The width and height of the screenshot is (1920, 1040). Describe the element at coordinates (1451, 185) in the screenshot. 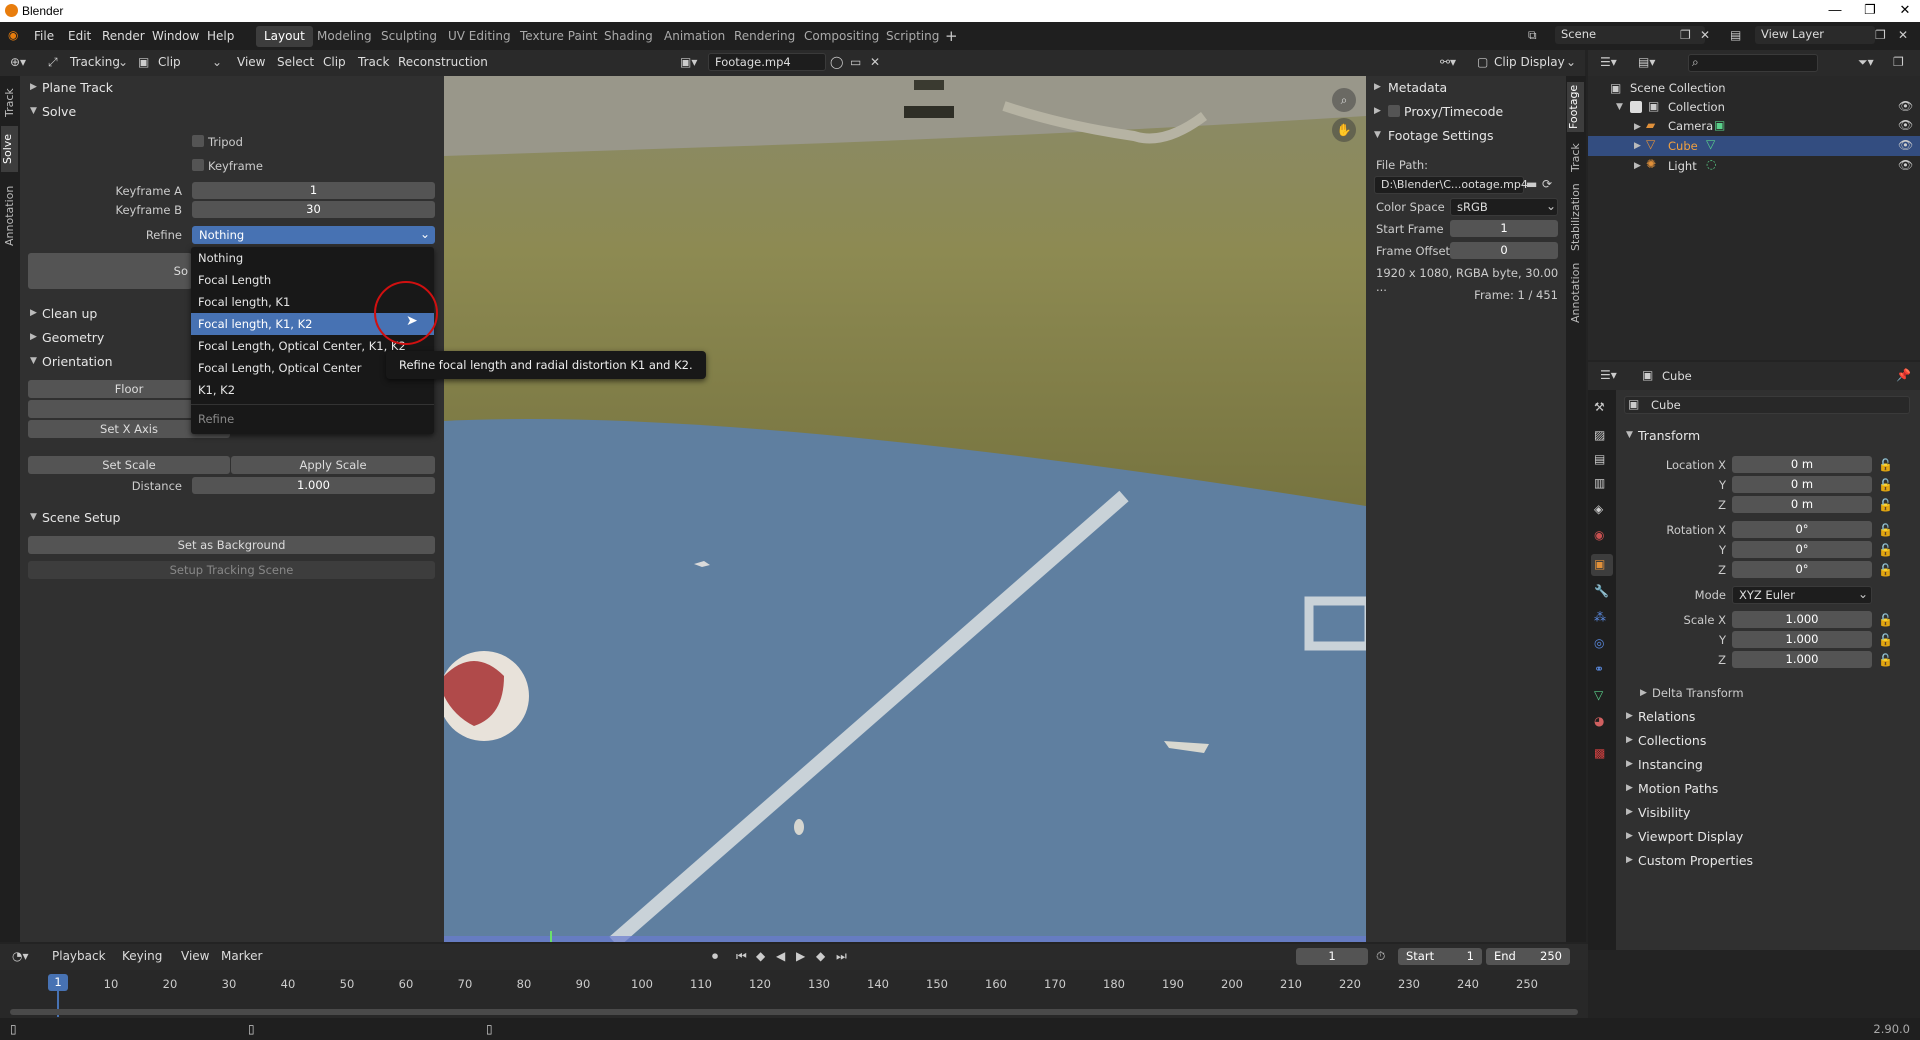

I see `file-path-field: D:\Blender\C...ootage.mp4` at that location.